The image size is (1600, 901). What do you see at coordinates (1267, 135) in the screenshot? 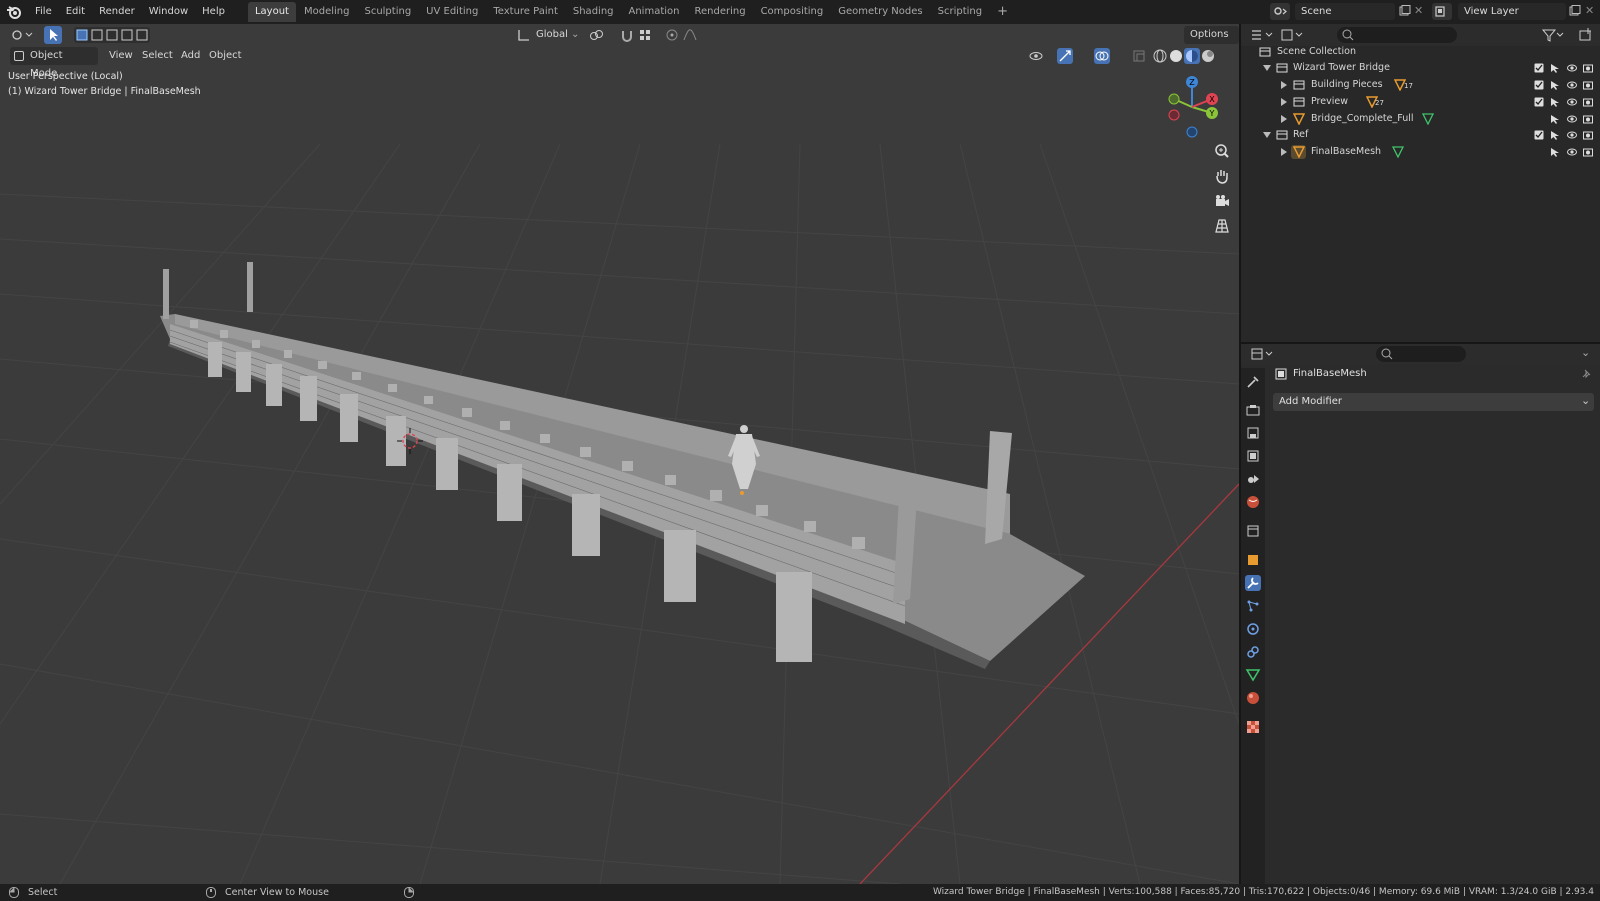
I see `expand-down-icon` at bounding box center [1267, 135].